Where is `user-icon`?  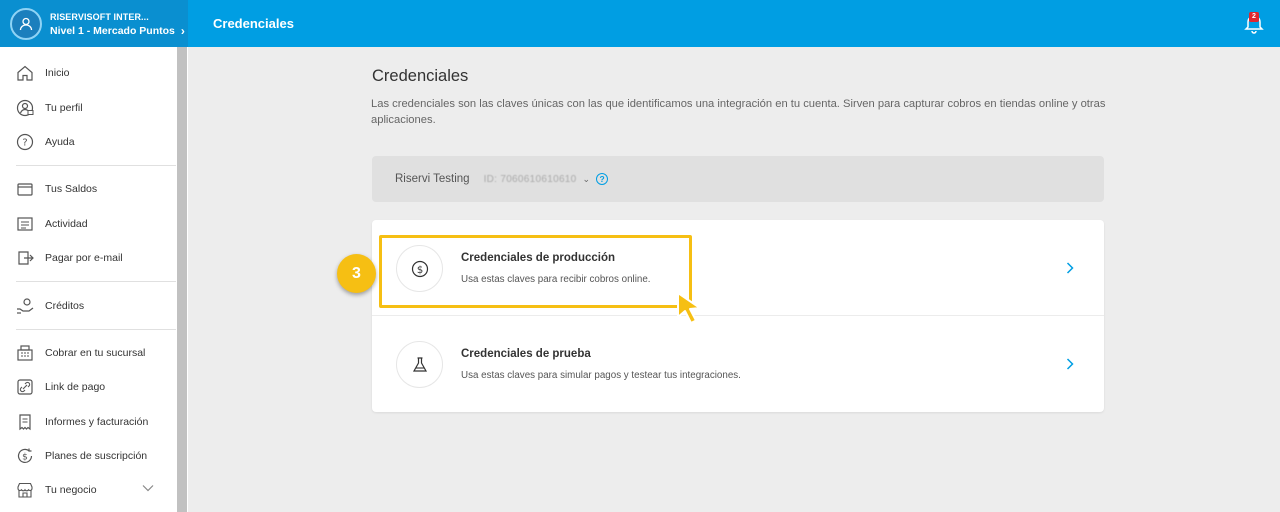 user-icon is located at coordinates (26, 23).